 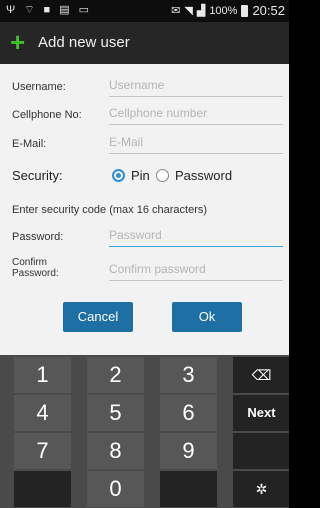 What do you see at coordinates (188, 375) in the screenshot?
I see `key-3: 3` at bounding box center [188, 375].